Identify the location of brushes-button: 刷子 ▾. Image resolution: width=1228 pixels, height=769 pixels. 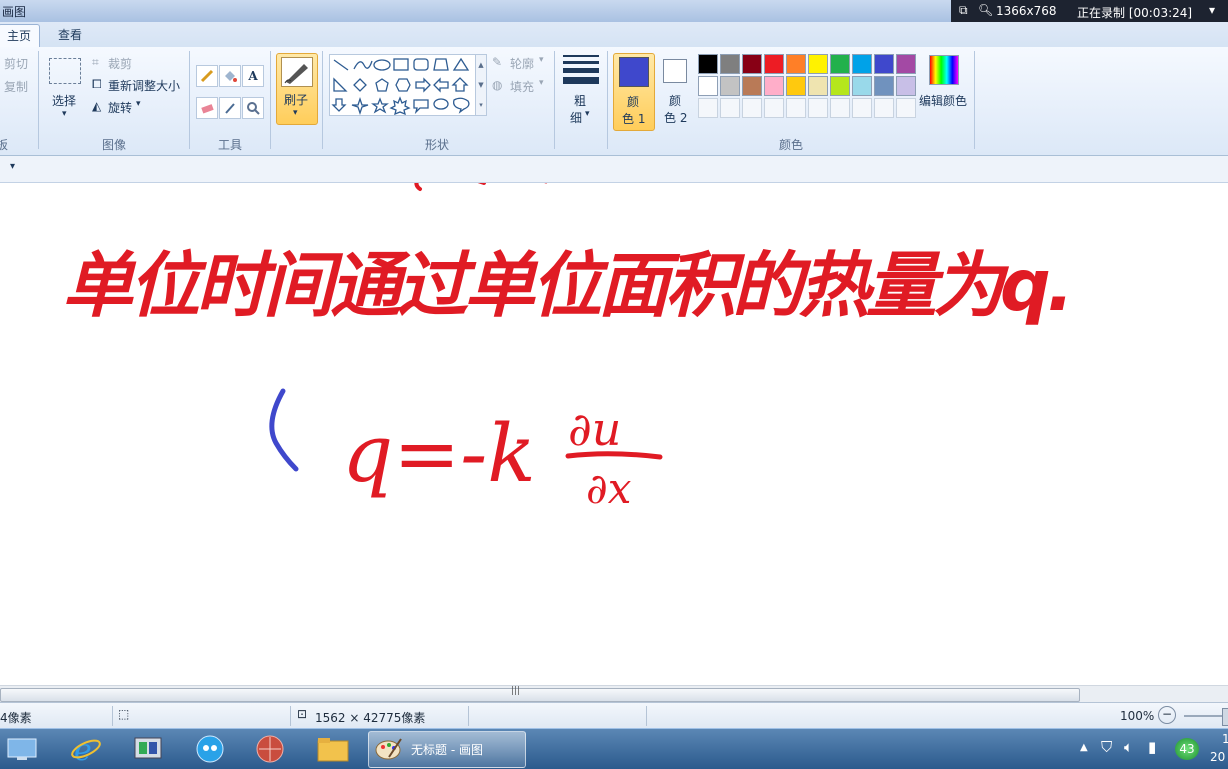
(297, 89).